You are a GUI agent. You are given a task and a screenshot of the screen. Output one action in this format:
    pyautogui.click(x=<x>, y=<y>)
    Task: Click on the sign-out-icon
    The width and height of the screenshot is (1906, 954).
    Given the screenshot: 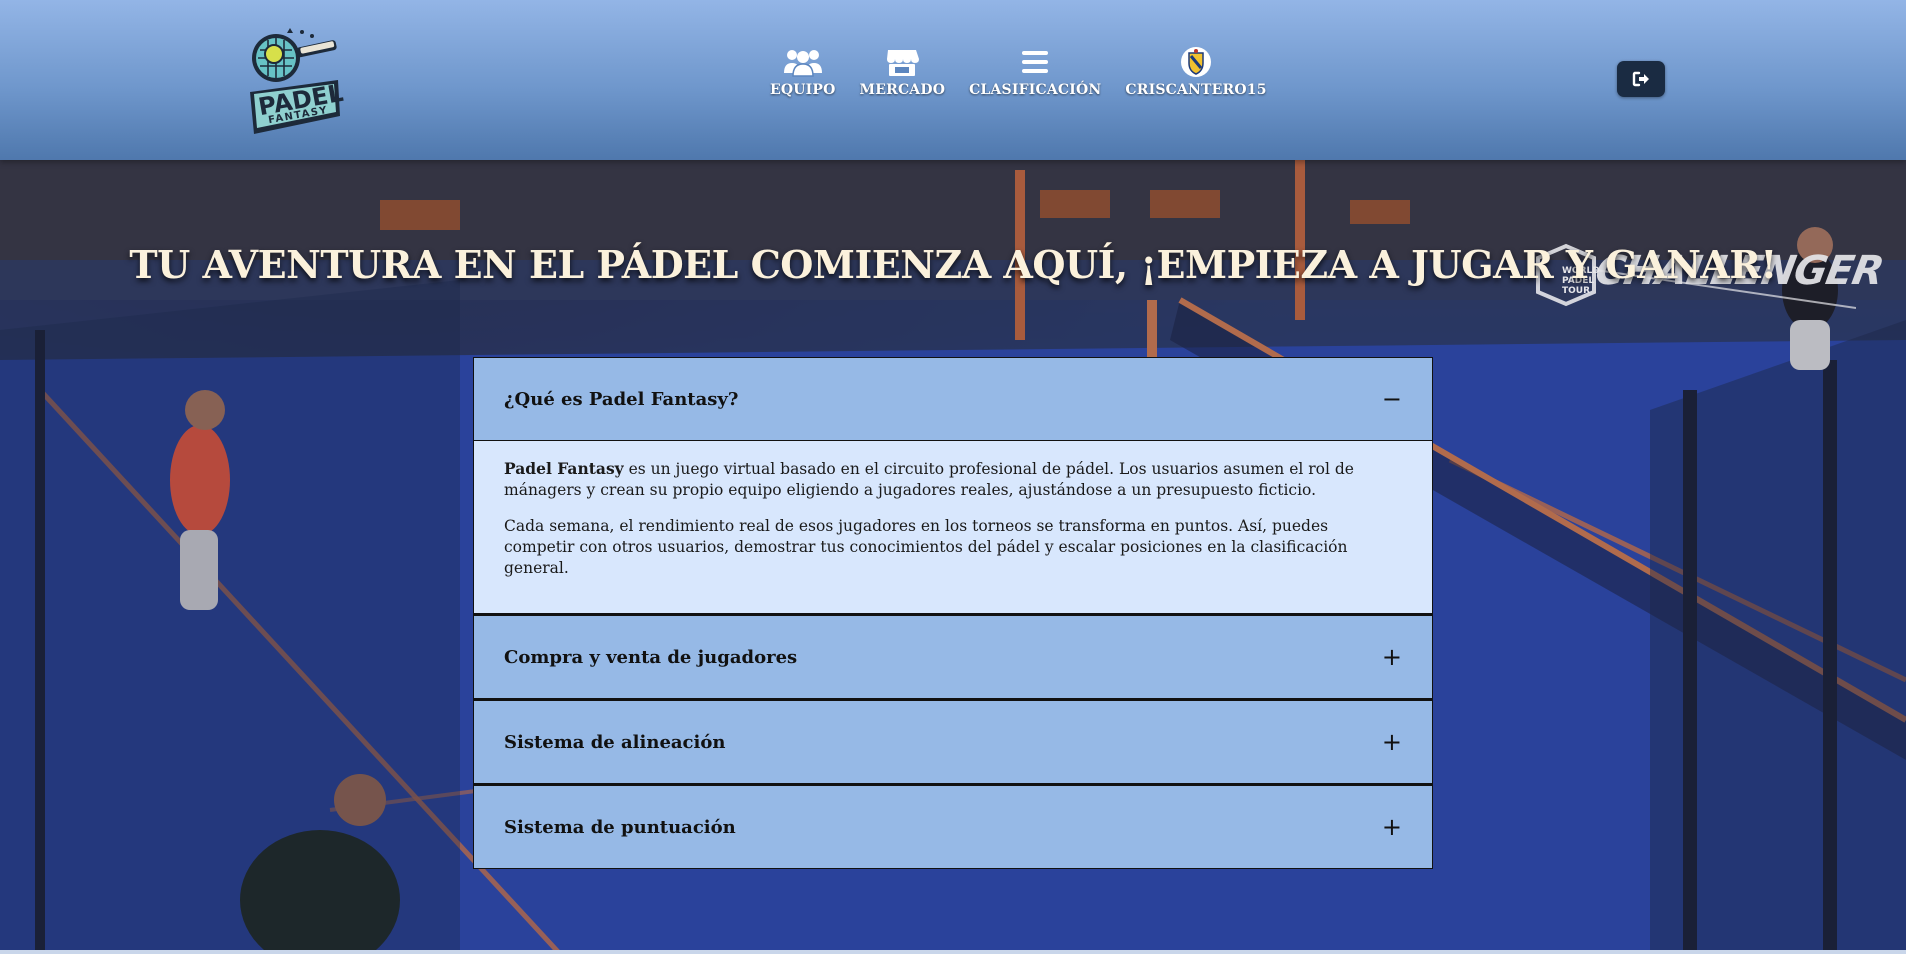 What is the action you would take?
    pyautogui.click(x=1640, y=79)
    